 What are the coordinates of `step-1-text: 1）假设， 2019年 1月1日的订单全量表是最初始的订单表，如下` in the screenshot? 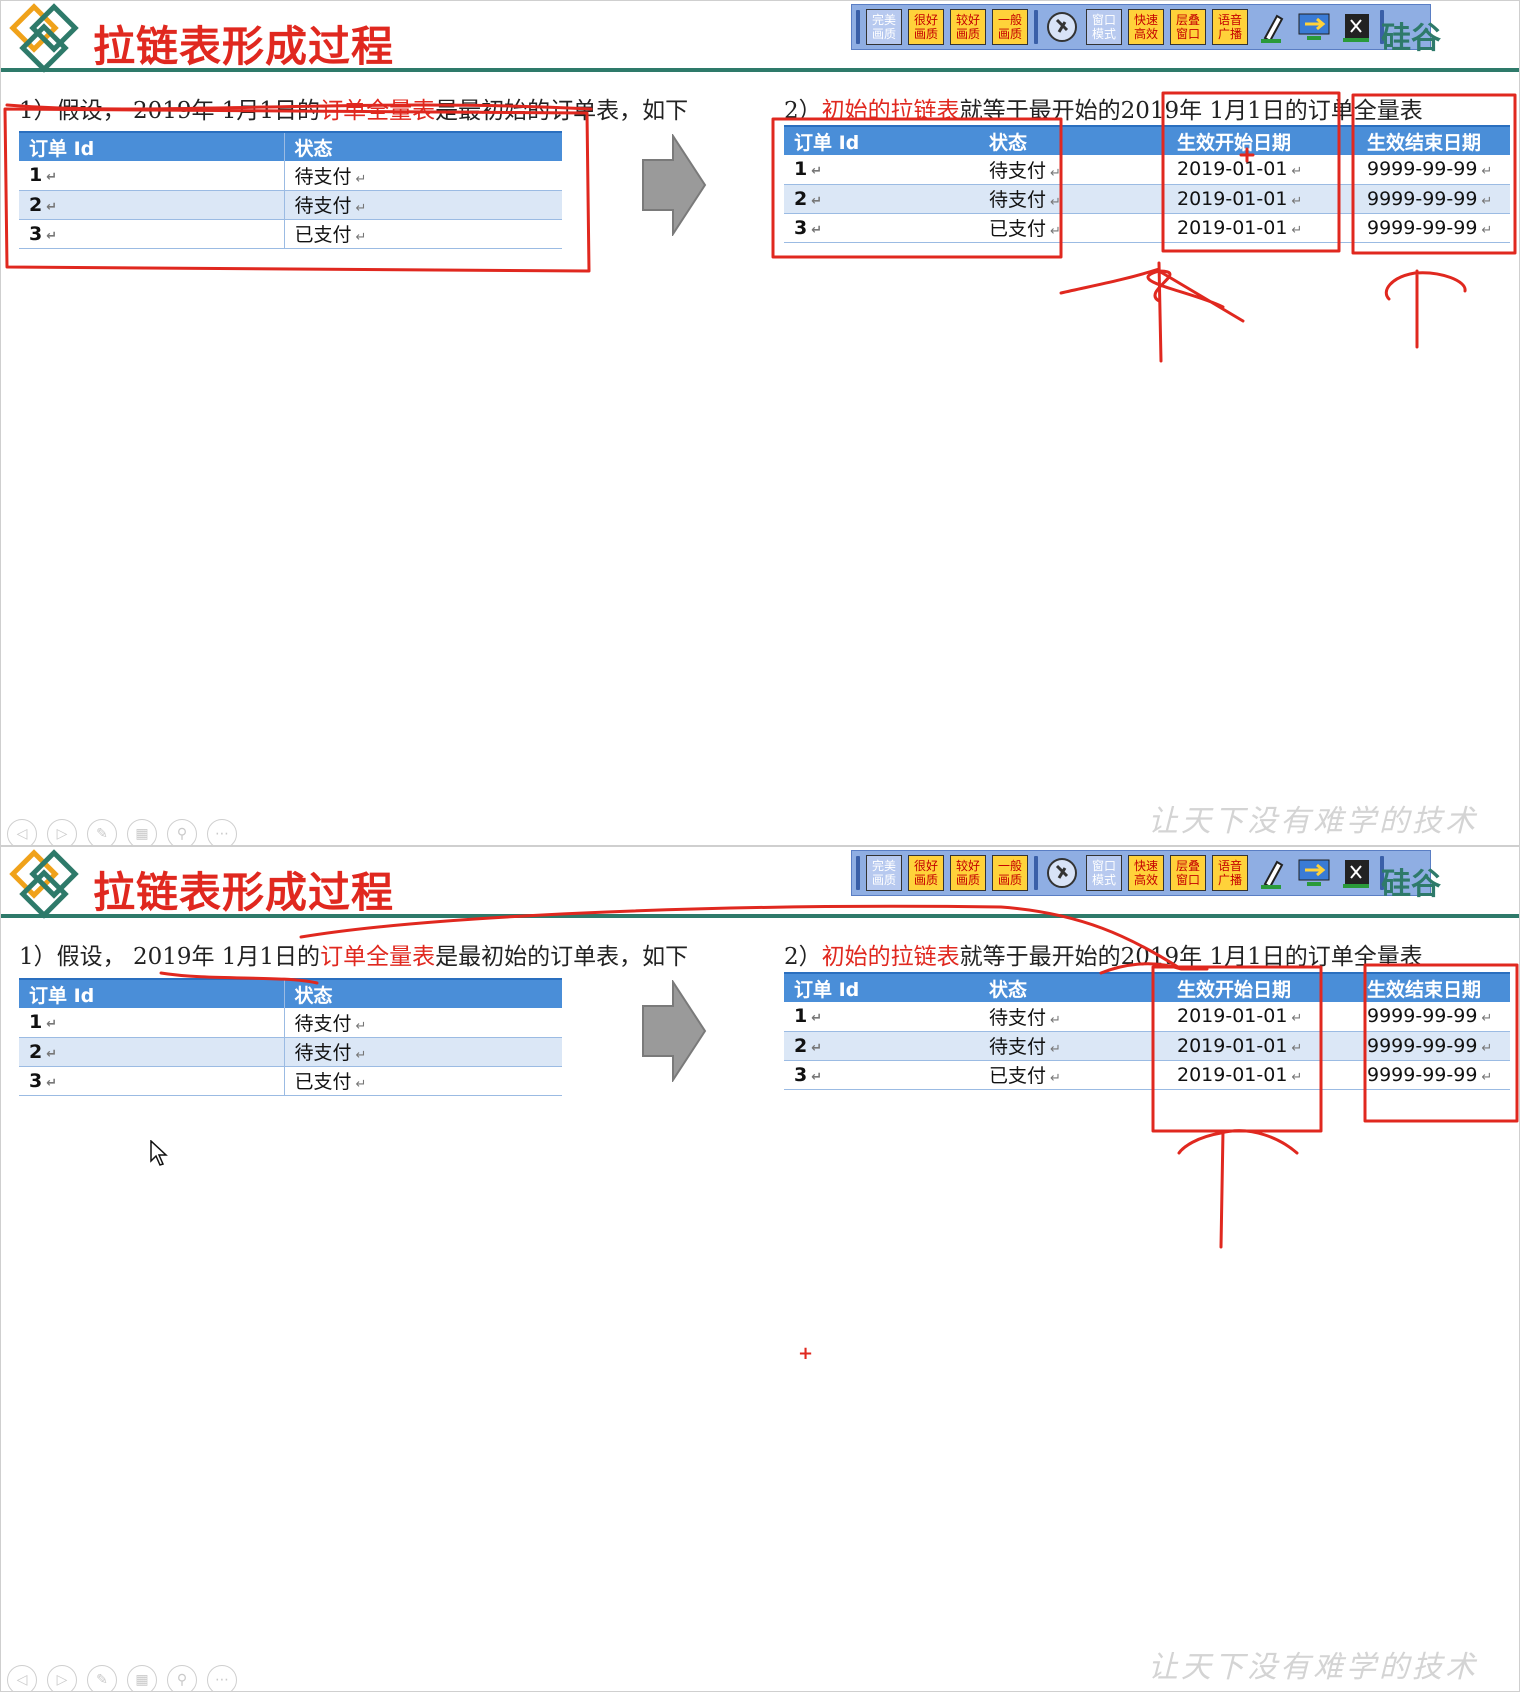 It's located at (353, 108).